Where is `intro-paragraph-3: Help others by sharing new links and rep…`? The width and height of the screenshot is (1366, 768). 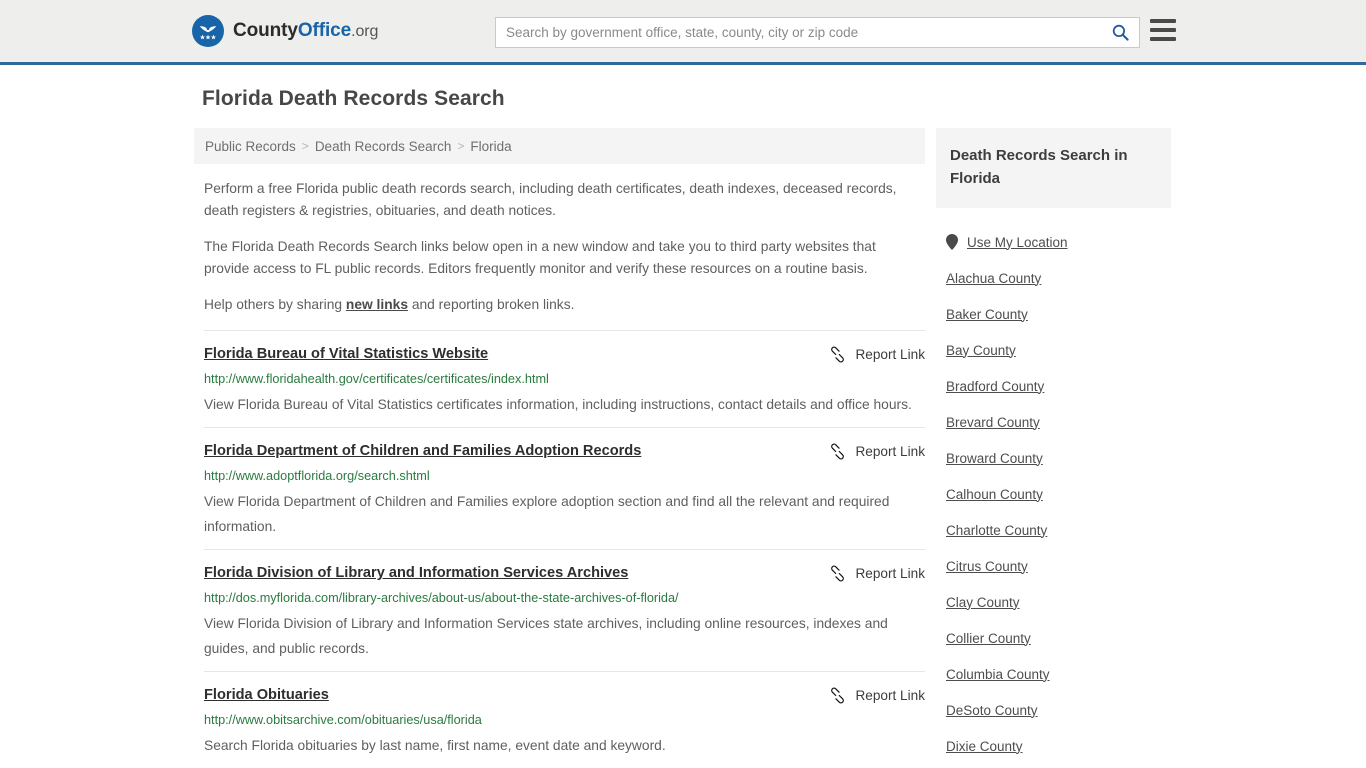
intro-paragraph-3: Help others by sharing new links and rep… is located at coordinates (560, 305).